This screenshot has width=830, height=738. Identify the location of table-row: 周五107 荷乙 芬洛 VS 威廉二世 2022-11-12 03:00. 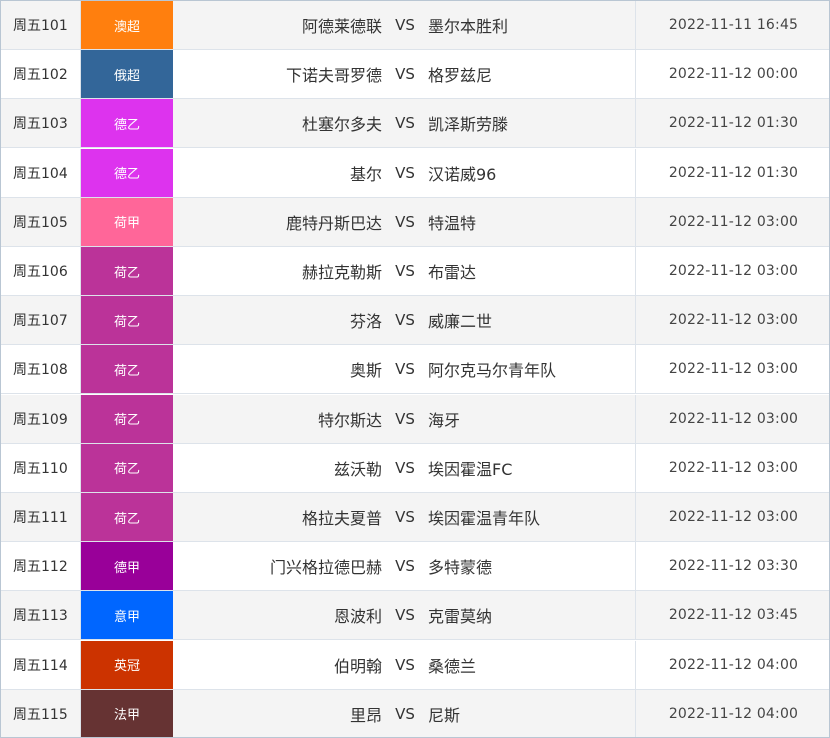
(415, 321).